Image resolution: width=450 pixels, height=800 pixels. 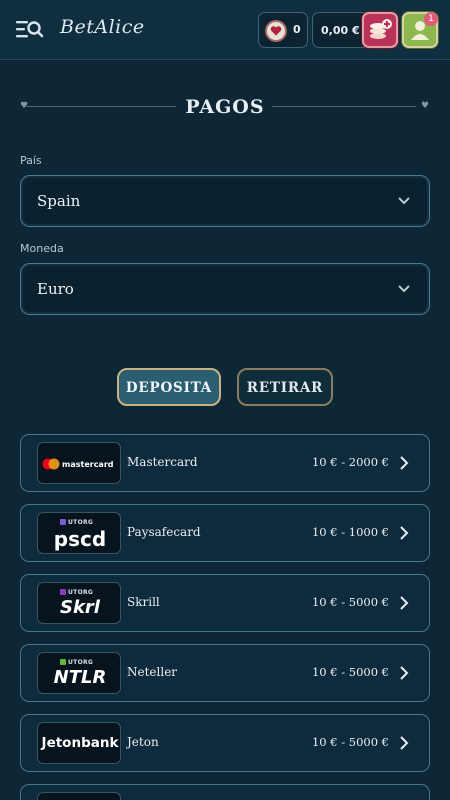 I want to click on country-label: País, so click(x=31, y=160).